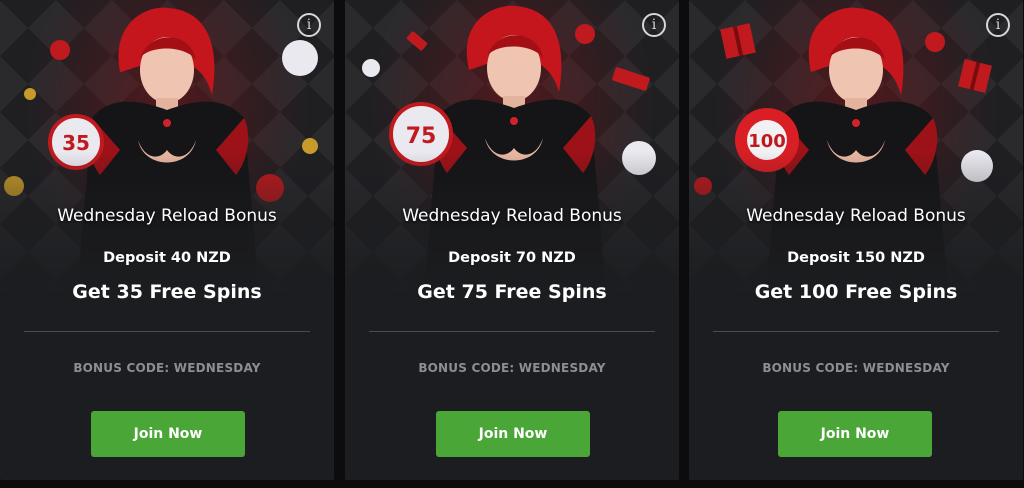 The width and height of the screenshot is (1024, 488). I want to click on deposit-requirement: Deposit 70 NZD, so click(512, 258).